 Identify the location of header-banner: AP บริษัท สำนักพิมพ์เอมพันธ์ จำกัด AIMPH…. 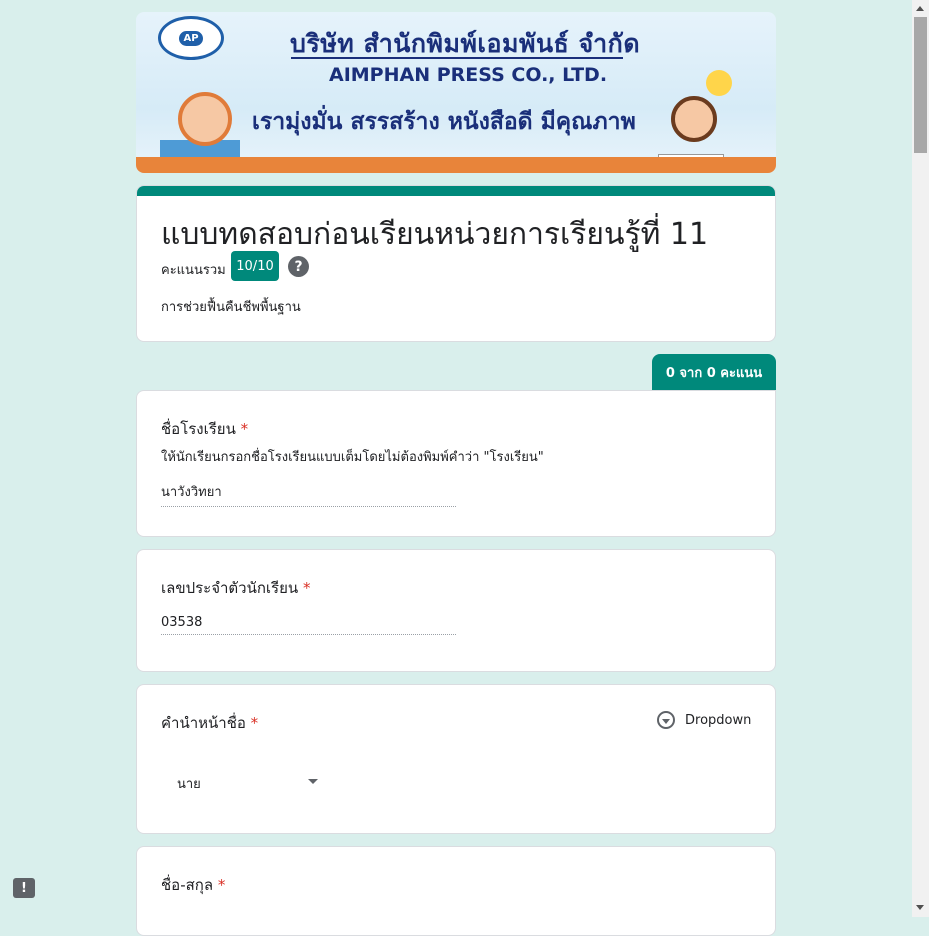
(456, 92).